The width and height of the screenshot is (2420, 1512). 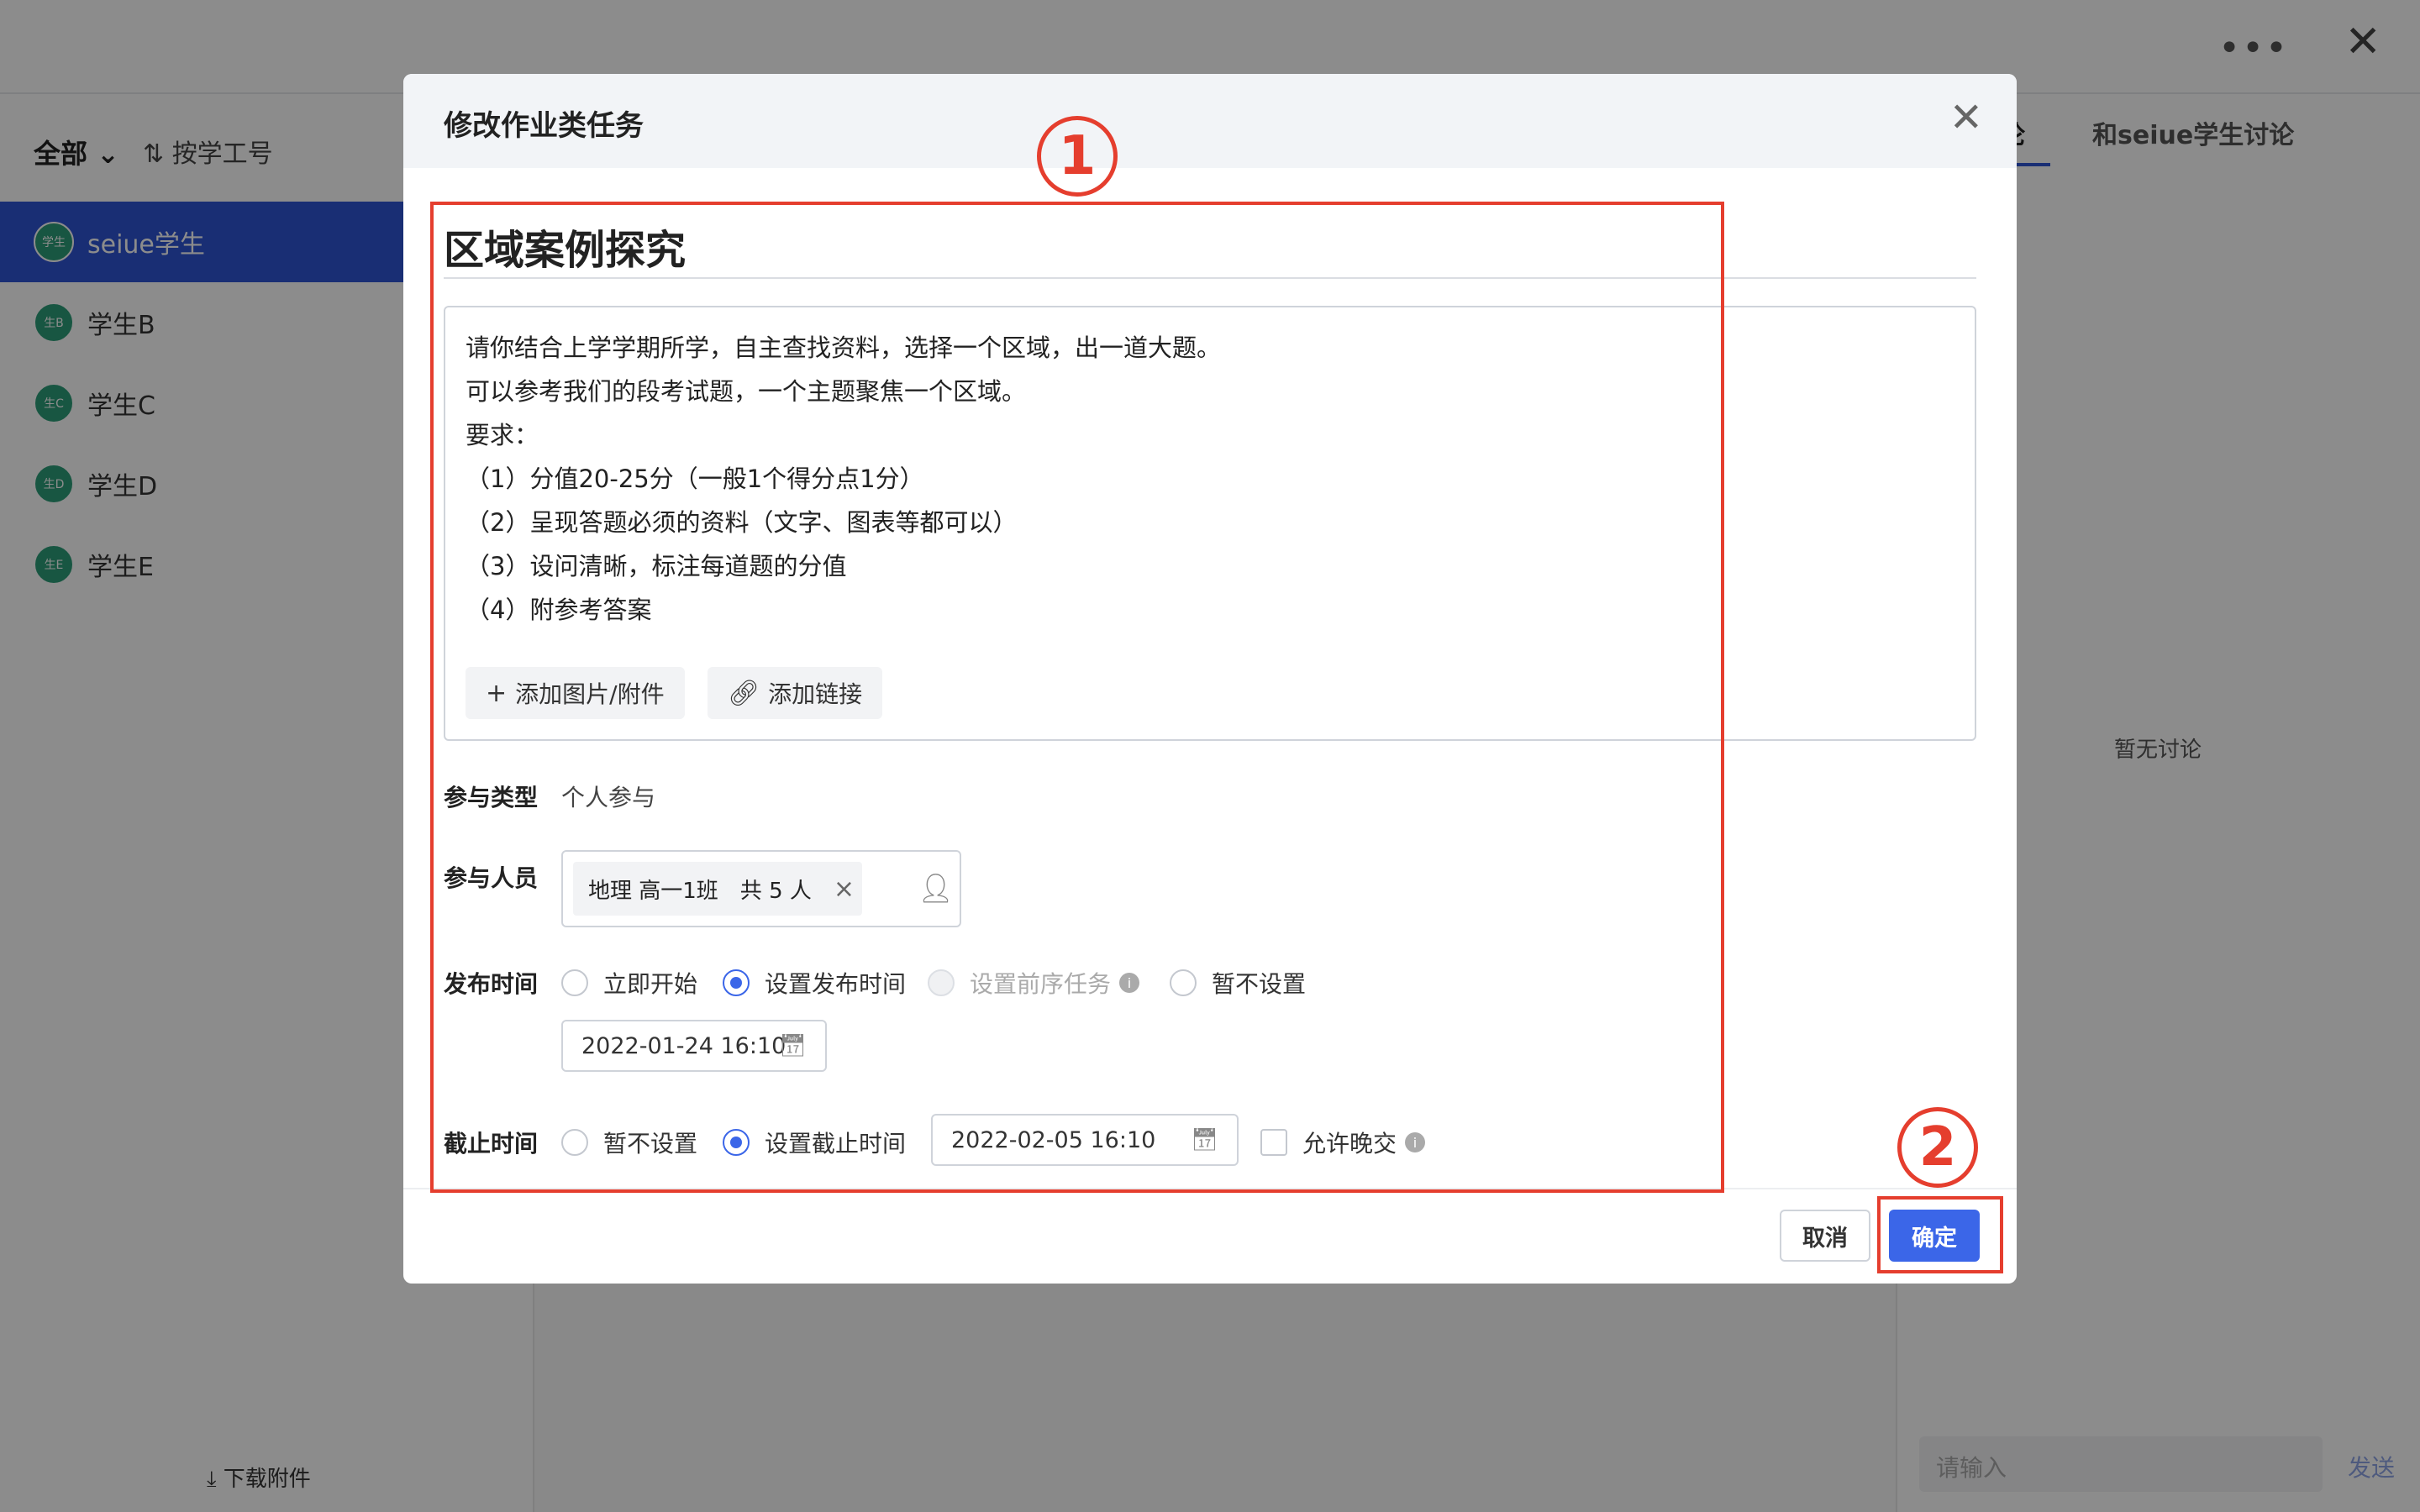 I want to click on cancel-button: 取消, so click(x=1825, y=1236).